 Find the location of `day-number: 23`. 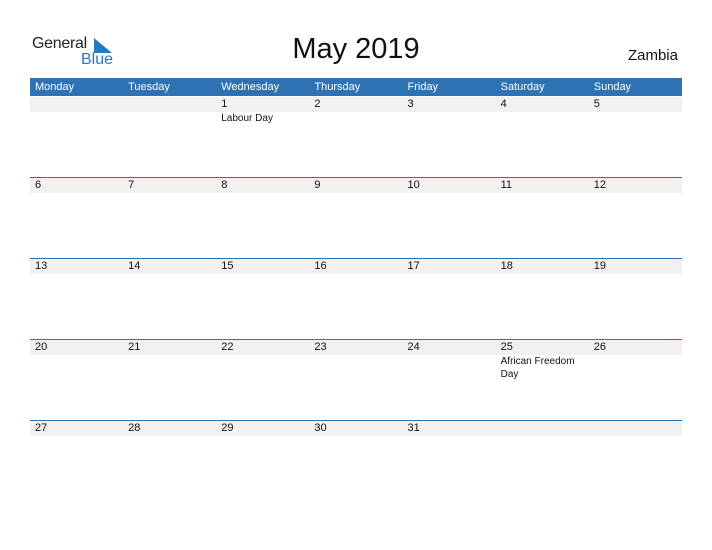

day-number: 23 is located at coordinates (320, 347).